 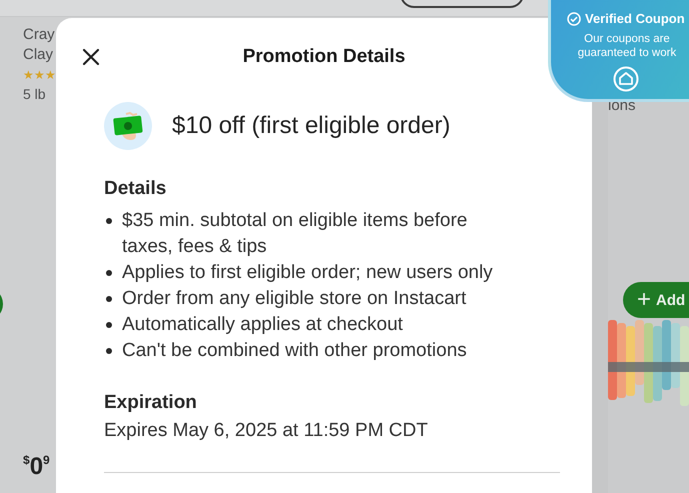 What do you see at coordinates (295, 234) in the screenshot?
I see `detail-text: $35 min. subtotal on eligible items before taxes, fees & tips` at bounding box center [295, 234].